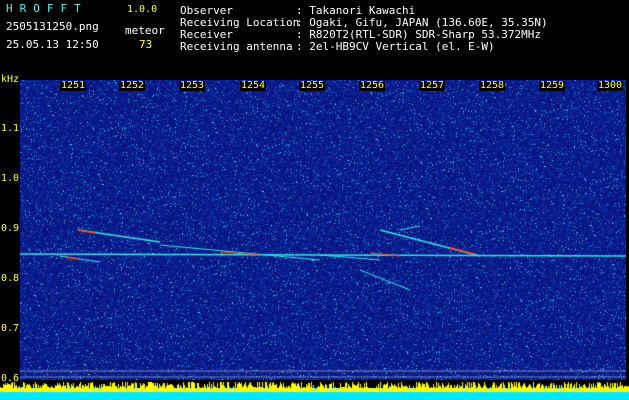 This screenshot has height=400, width=629. I want to click on y-tick-0-7: 0.7, so click(10, 328).